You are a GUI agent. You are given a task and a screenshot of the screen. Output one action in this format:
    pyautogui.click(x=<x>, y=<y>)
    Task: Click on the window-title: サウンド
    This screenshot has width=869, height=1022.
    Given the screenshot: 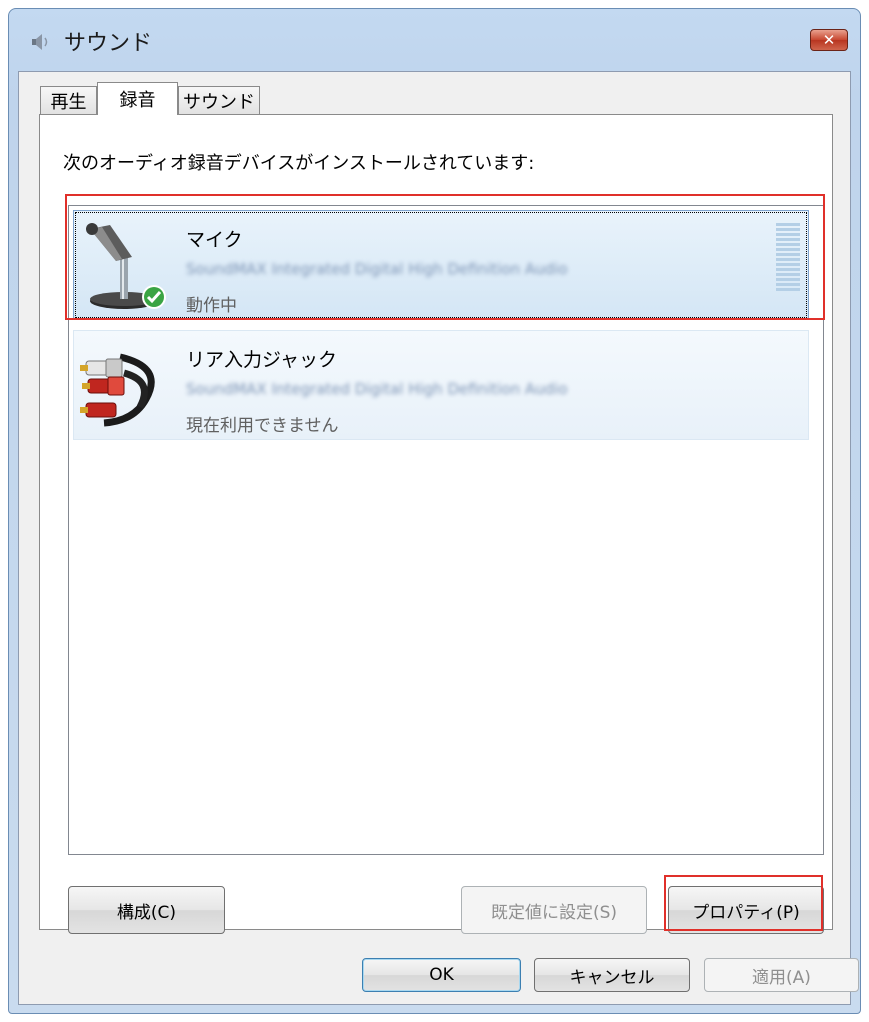 What is the action you would take?
    pyautogui.click(x=108, y=43)
    